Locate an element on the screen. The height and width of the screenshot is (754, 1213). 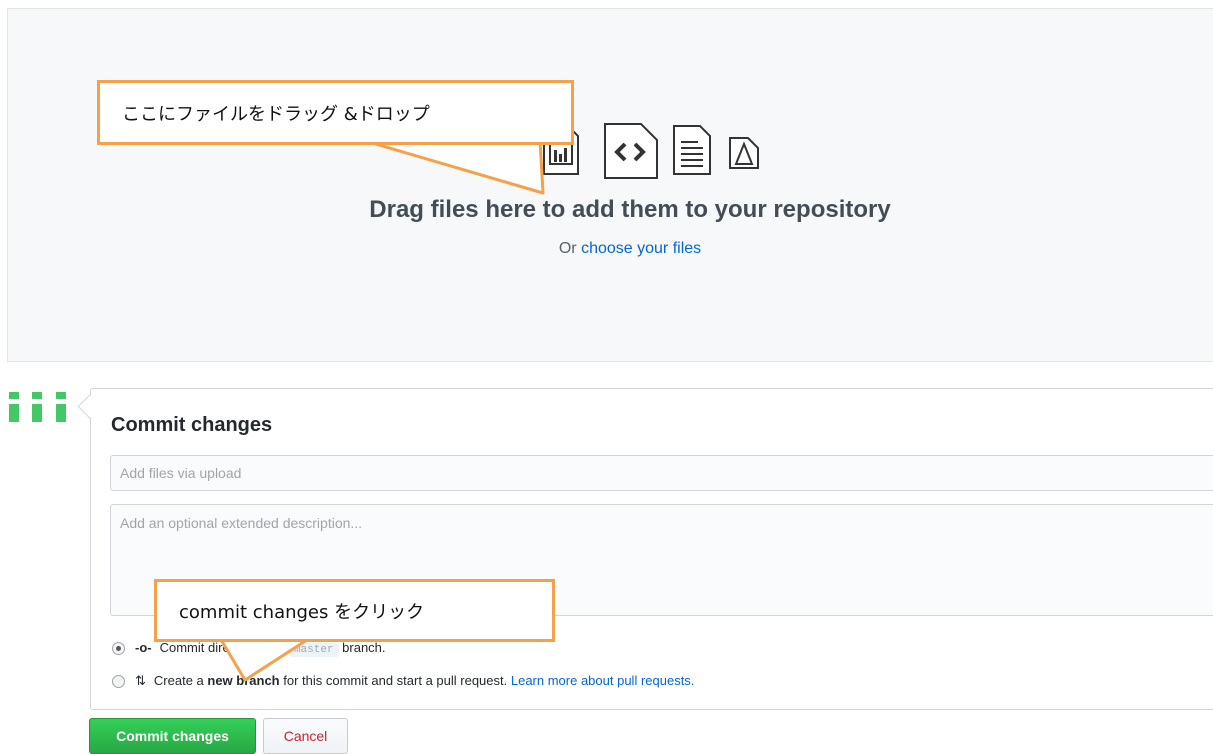
click-commit-callout-text: commit changes をクリック is located at coordinates (302, 612).